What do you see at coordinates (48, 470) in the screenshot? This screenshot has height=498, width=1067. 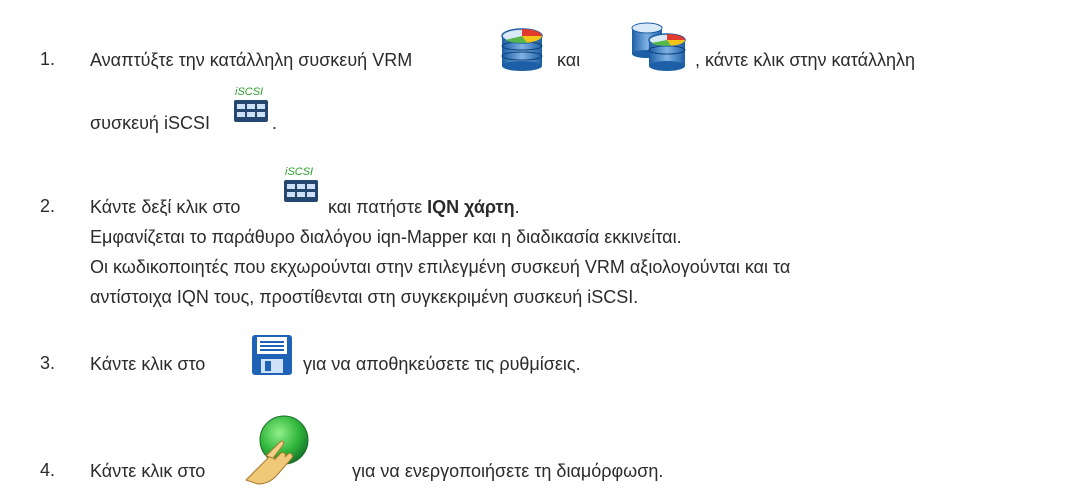 I see `step-number: 4.` at bounding box center [48, 470].